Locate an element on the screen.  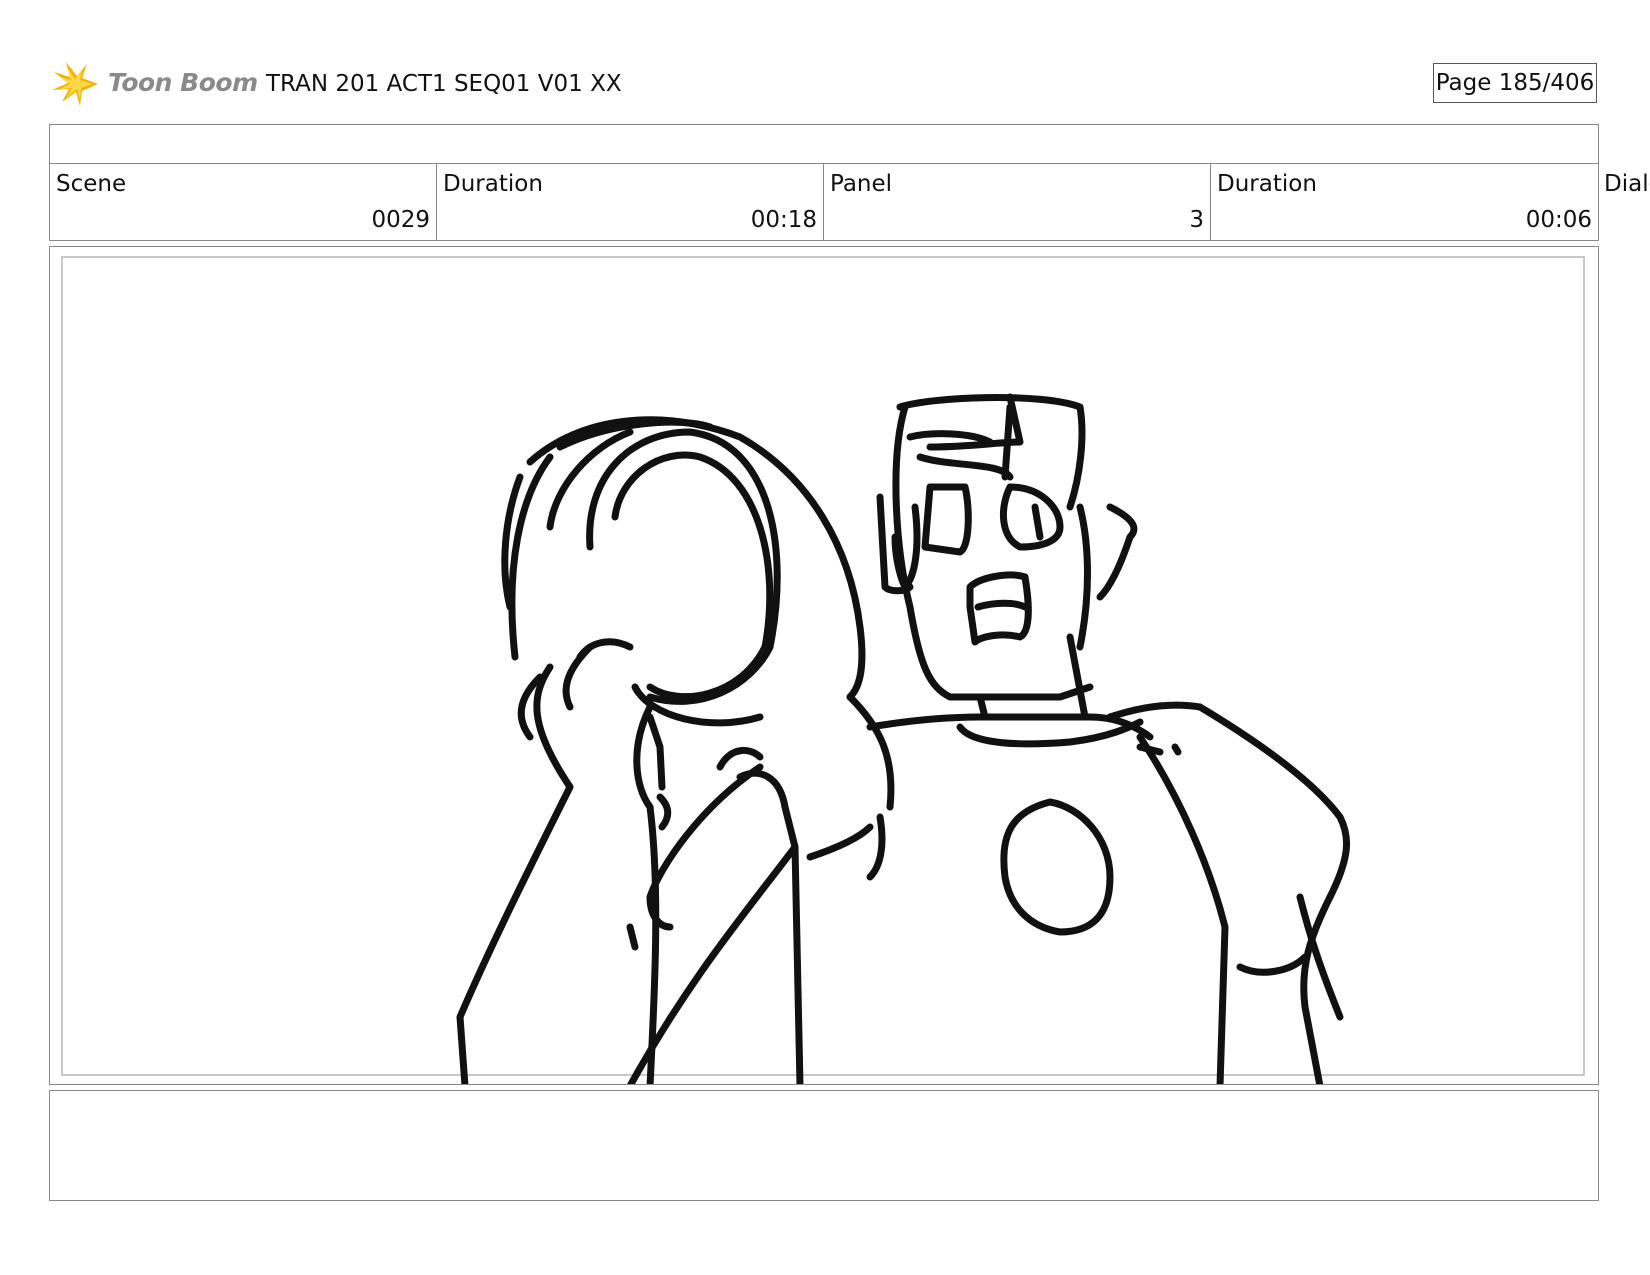
scene-cell: Scene 0029 is located at coordinates (243, 202).